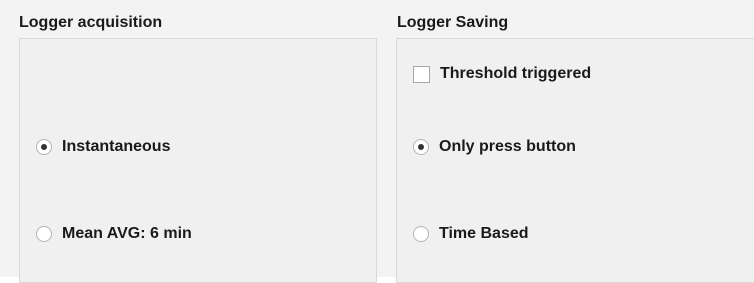 The width and height of the screenshot is (754, 283). What do you see at coordinates (116, 146) in the screenshot?
I see `instantaneous-label: Instantaneous` at bounding box center [116, 146].